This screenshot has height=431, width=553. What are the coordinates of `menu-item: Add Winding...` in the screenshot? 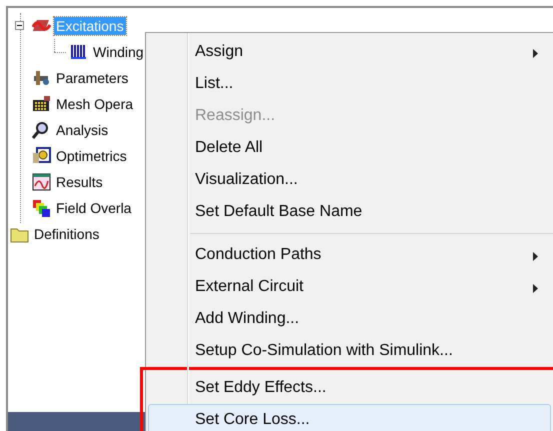 It's located at (349, 319).